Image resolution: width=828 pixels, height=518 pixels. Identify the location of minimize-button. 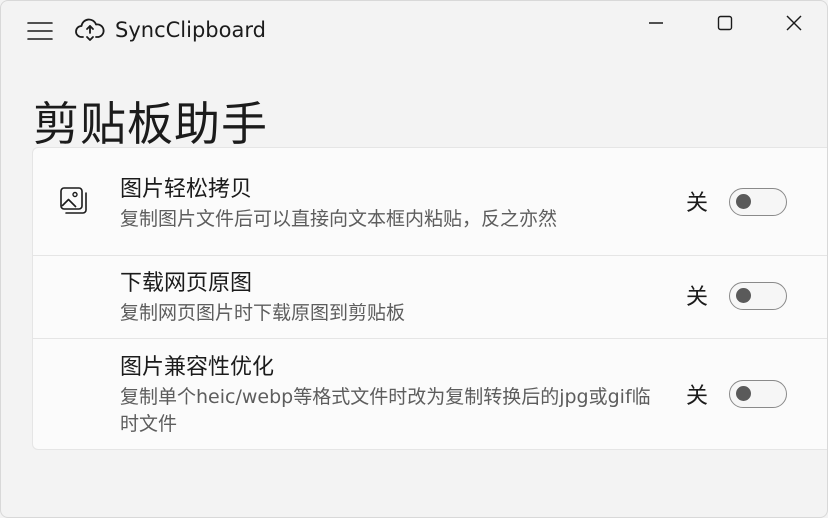
(656, 23).